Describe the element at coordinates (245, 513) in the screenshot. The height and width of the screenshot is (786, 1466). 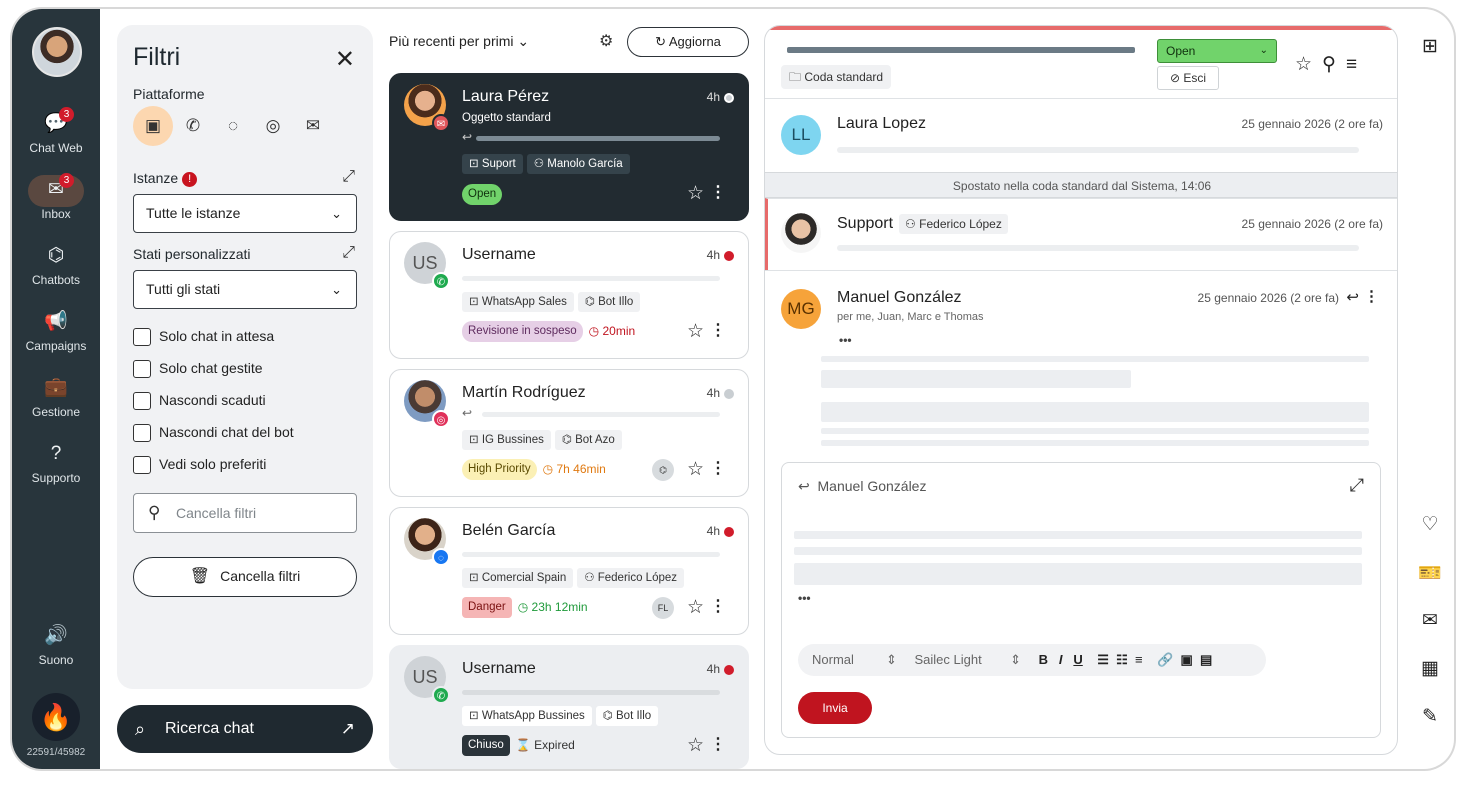
I see `filter-search-input: ⚲ Cancella filtri` at that location.